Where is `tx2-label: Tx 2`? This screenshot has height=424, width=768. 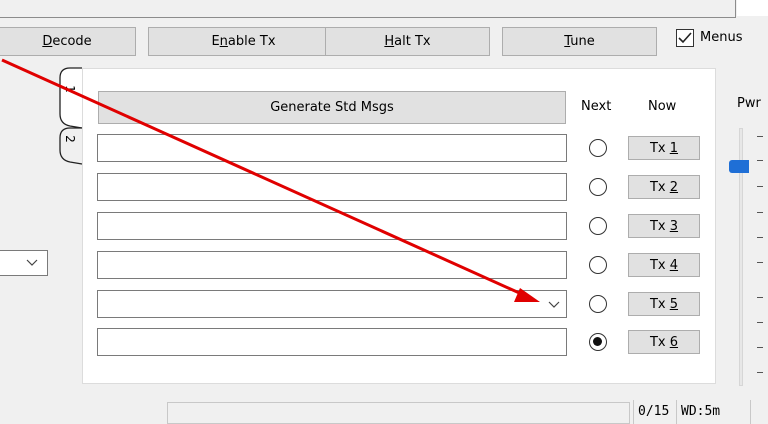 tx2-label: Tx 2 is located at coordinates (664, 187).